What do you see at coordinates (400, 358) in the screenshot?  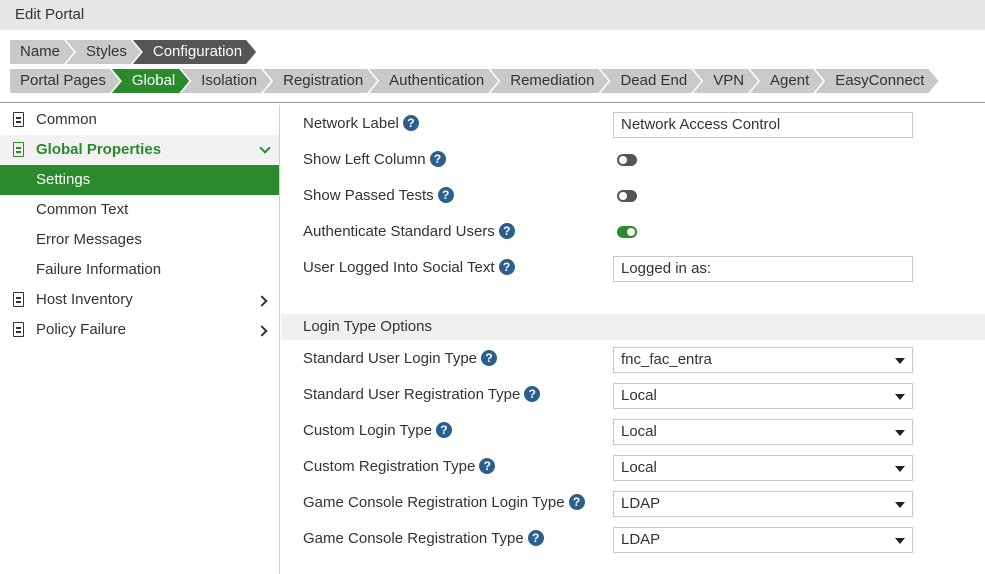 I see `standard-user-login-type-label: Standard User Login Type?` at bounding box center [400, 358].